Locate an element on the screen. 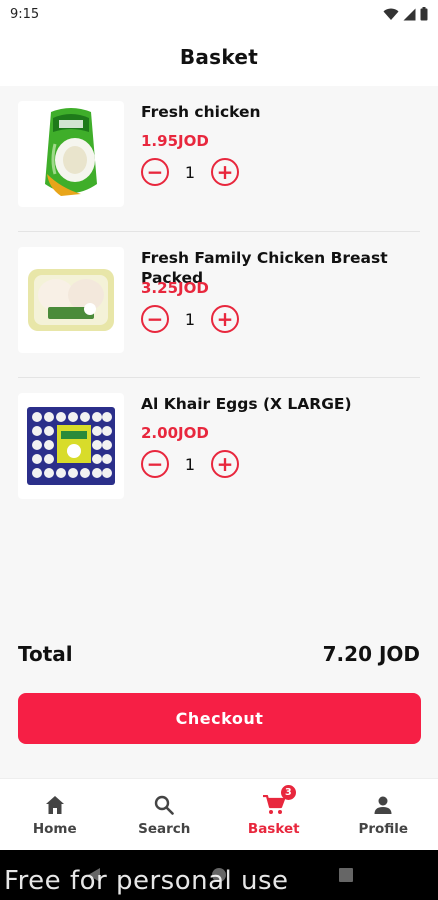  total-row: Total 7.20 JOD is located at coordinates (219, 654).